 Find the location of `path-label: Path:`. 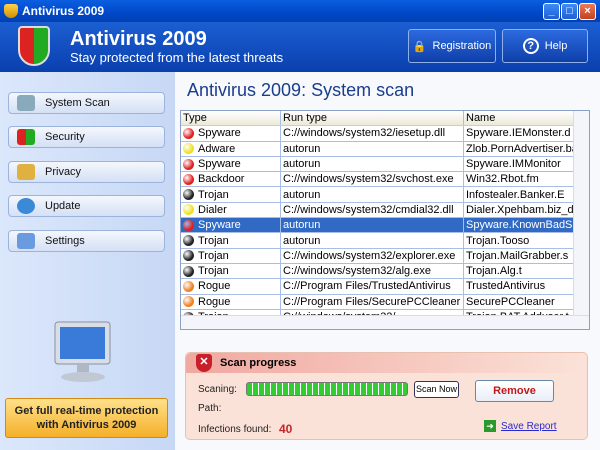

path-label: Path: is located at coordinates (210, 408).